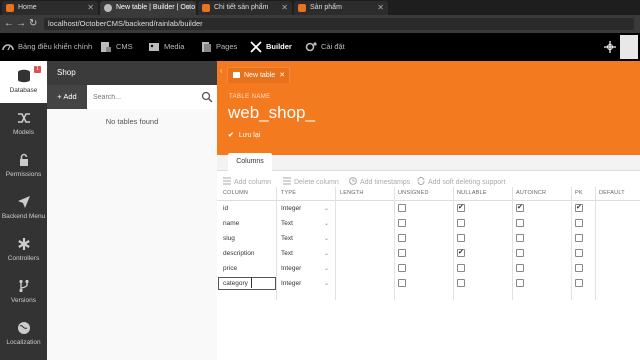  I want to click on sidebar-item-label: Localization, so click(23, 342).